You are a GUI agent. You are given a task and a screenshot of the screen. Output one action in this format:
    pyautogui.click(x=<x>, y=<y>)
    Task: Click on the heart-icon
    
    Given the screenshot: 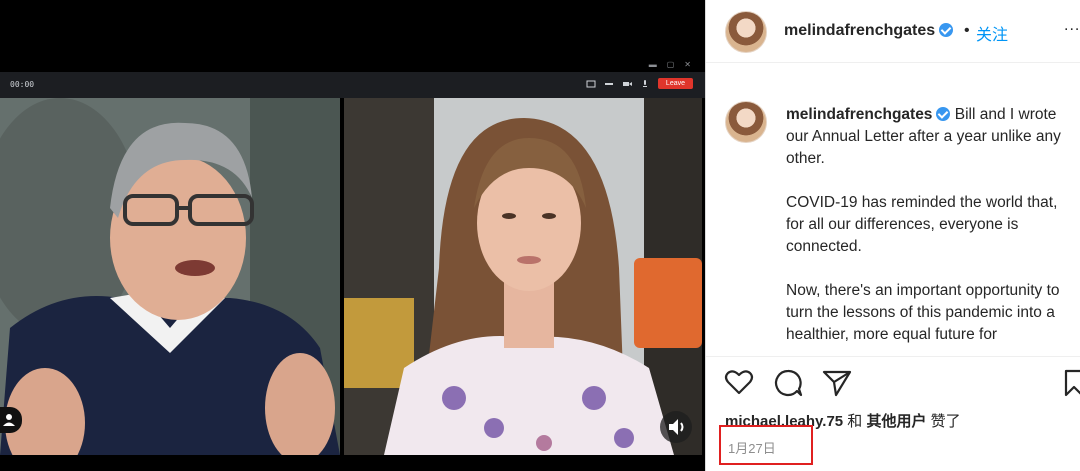 What is the action you would take?
    pyautogui.click(x=739, y=382)
    